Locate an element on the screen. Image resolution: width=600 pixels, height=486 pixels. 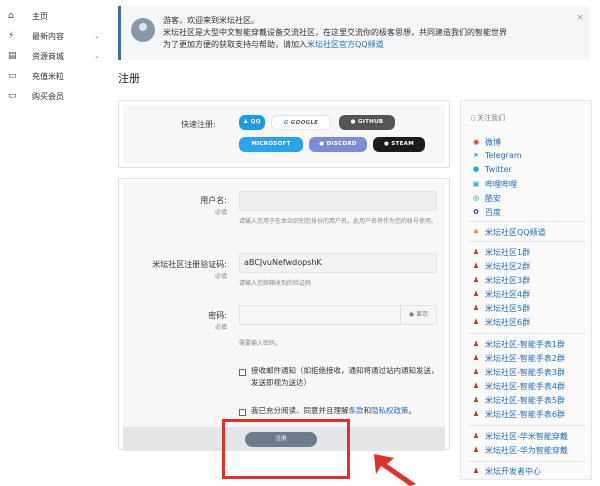
qq-group-item: ♟ 米坛社区-智能手表1群 is located at coordinates (518, 344).